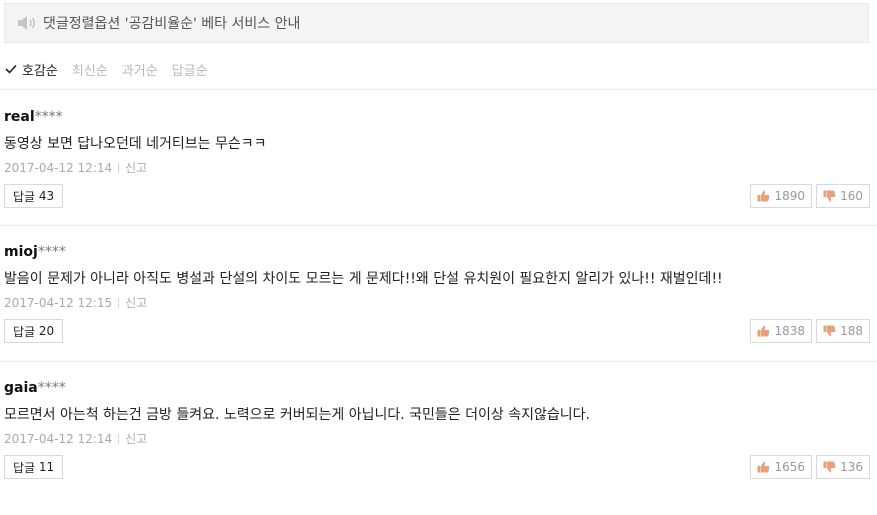  What do you see at coordinates (90, 69) in the screenshot?
I see `sort-option-newest: 최신순` at bounding box center [90, 69].